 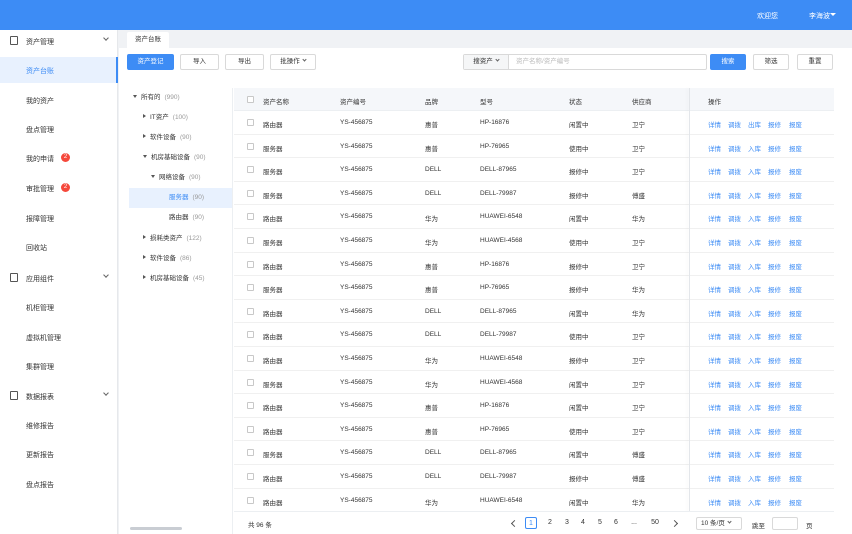 I want to click on table-row: 路由器 YS-456875 惠普 HP-16876 报修中 卫宁 详情 调拨 入库 报修 报废, so click(x=534, y=265).